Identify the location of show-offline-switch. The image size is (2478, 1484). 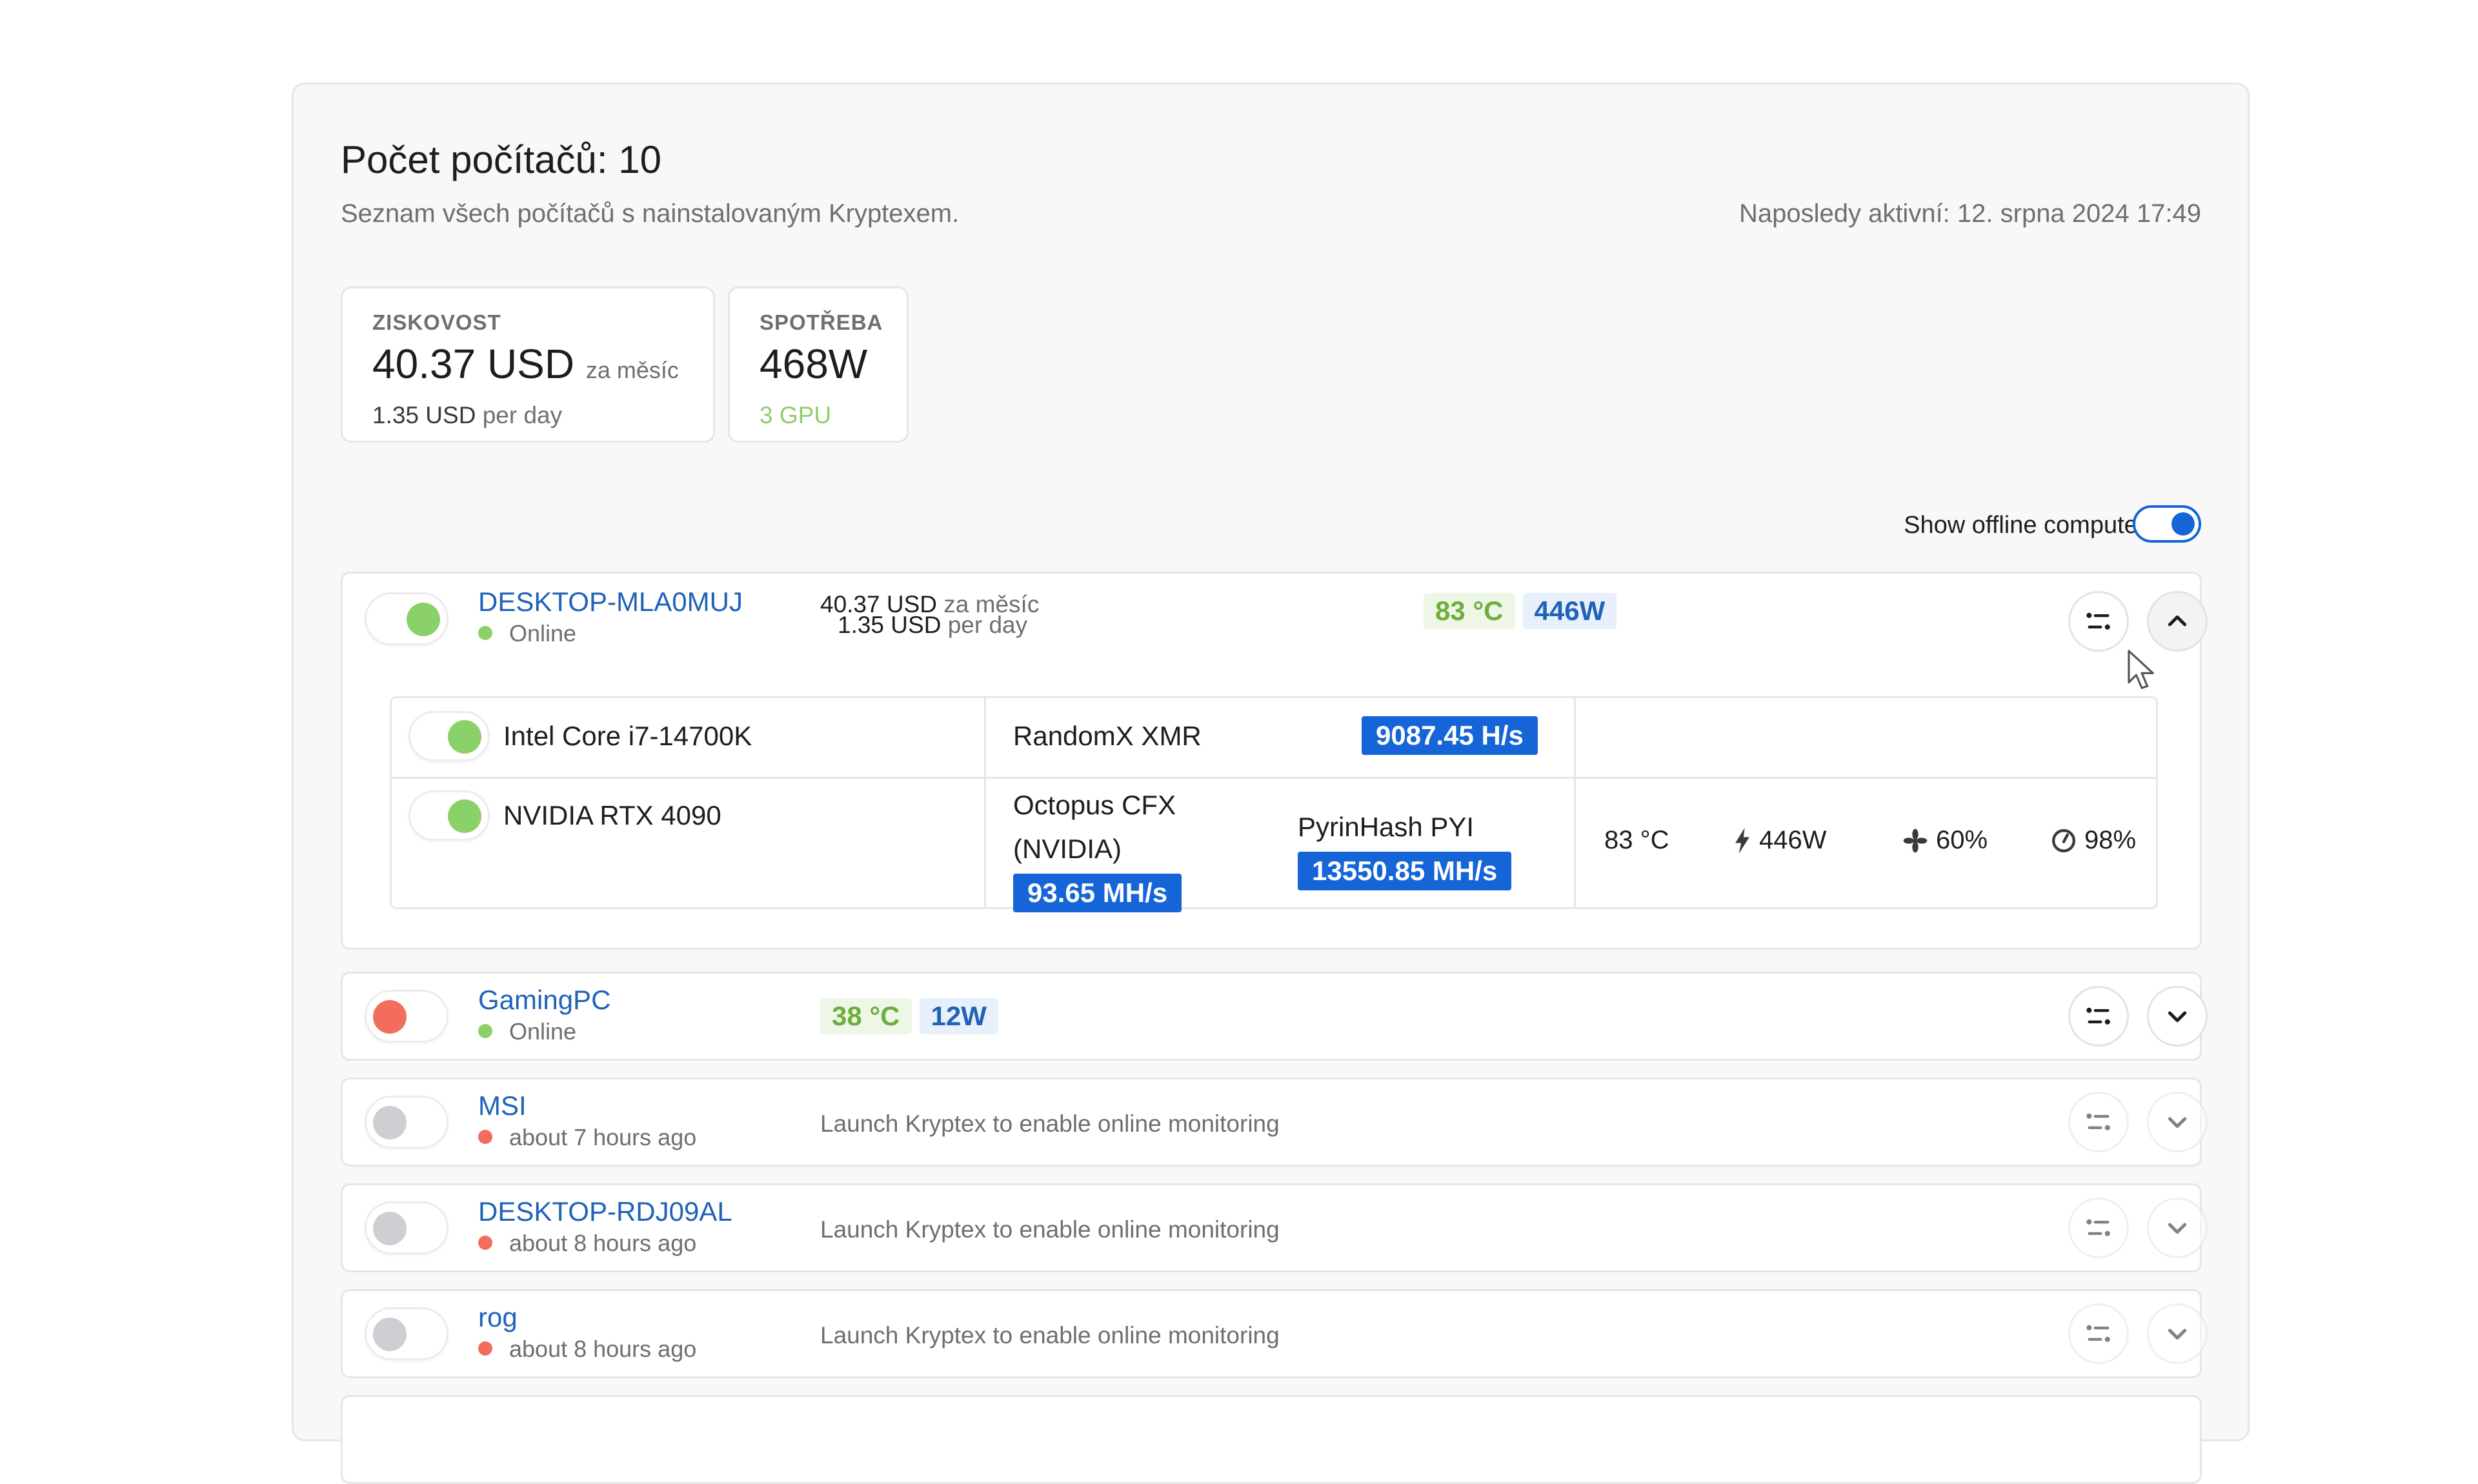
(2167, 524).